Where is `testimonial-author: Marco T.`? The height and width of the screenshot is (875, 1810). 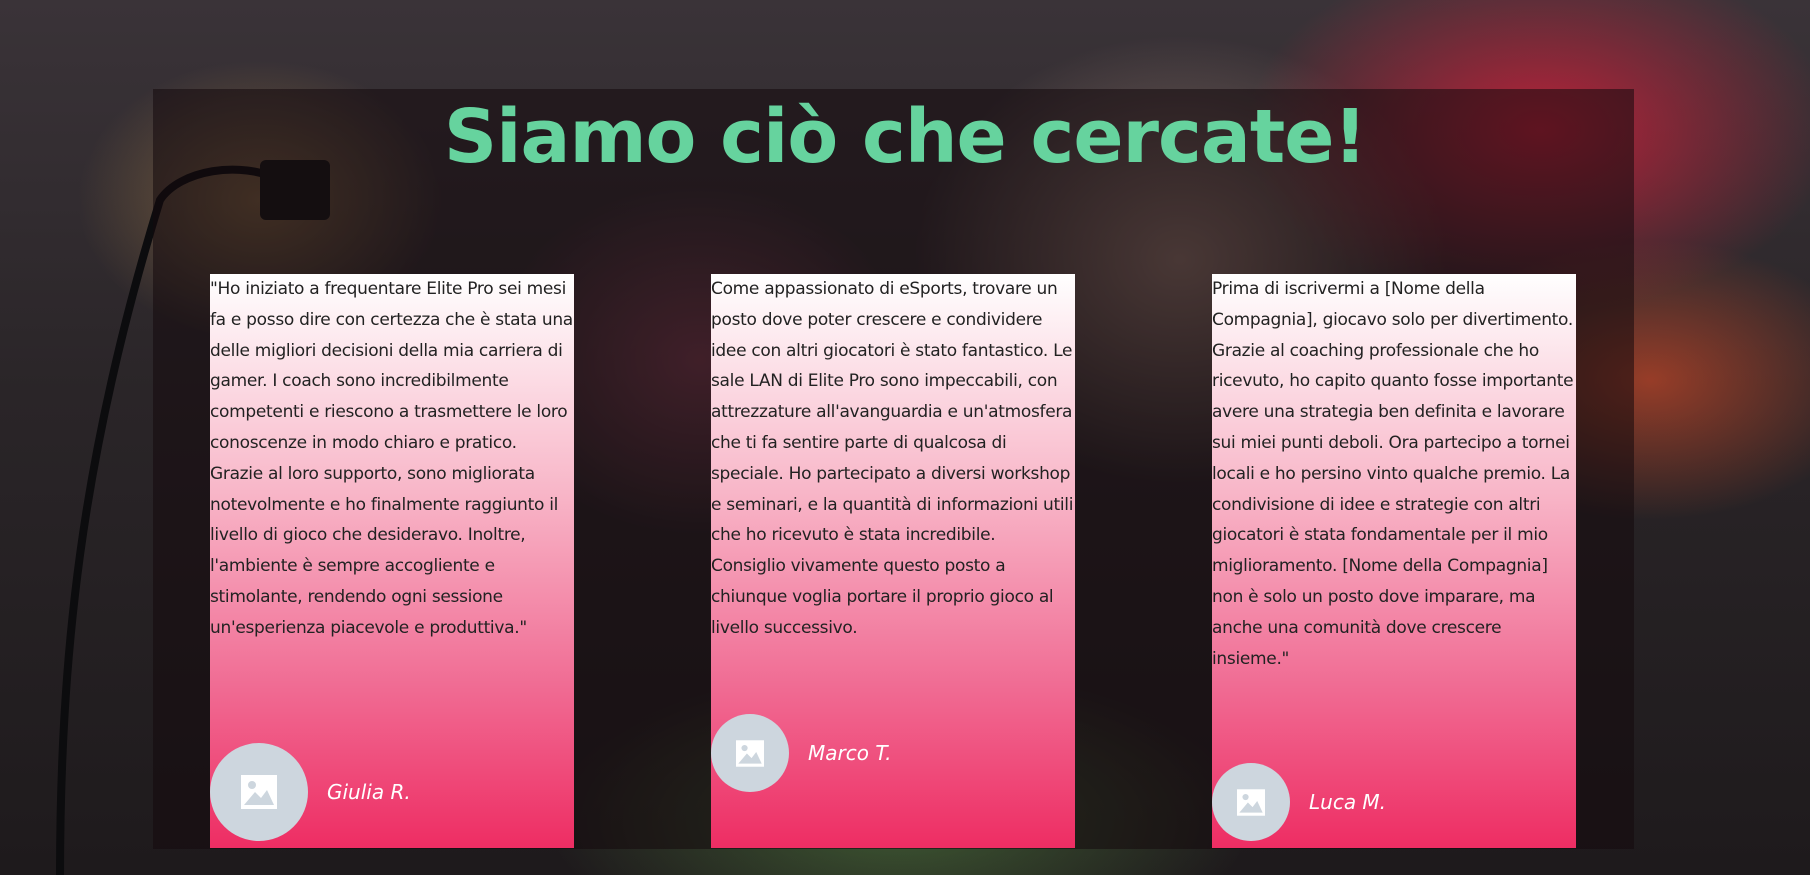
testimonial-author: Marco T. is located at coordinates (801, 753).